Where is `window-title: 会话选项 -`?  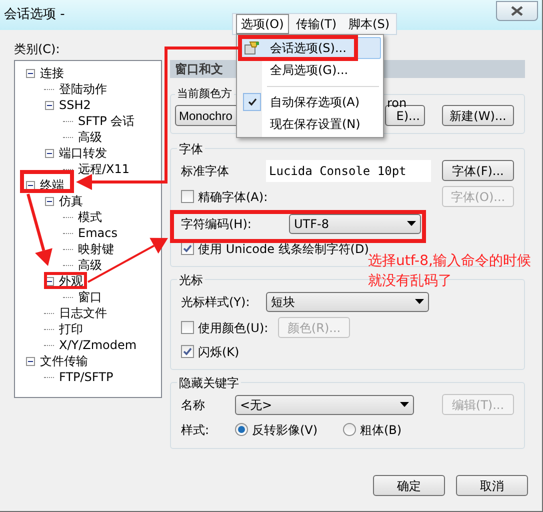
window-title: 会话选项 - is located at coordinates (34, 15).